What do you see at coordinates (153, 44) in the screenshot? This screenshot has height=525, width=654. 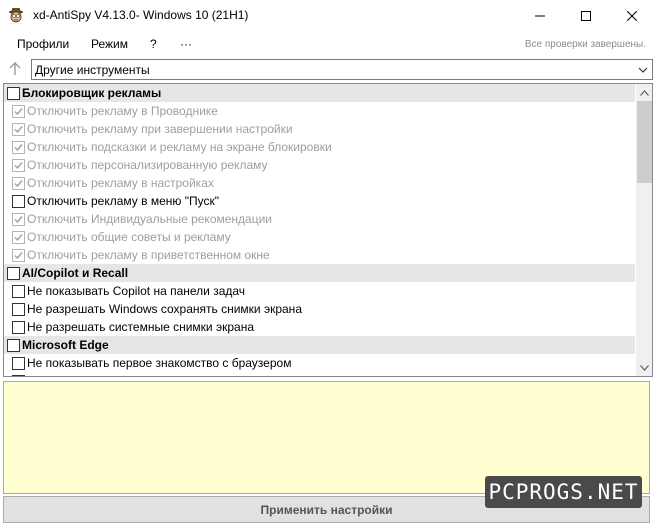 I see `menu-help: ?` at bounding box center [153, 44].